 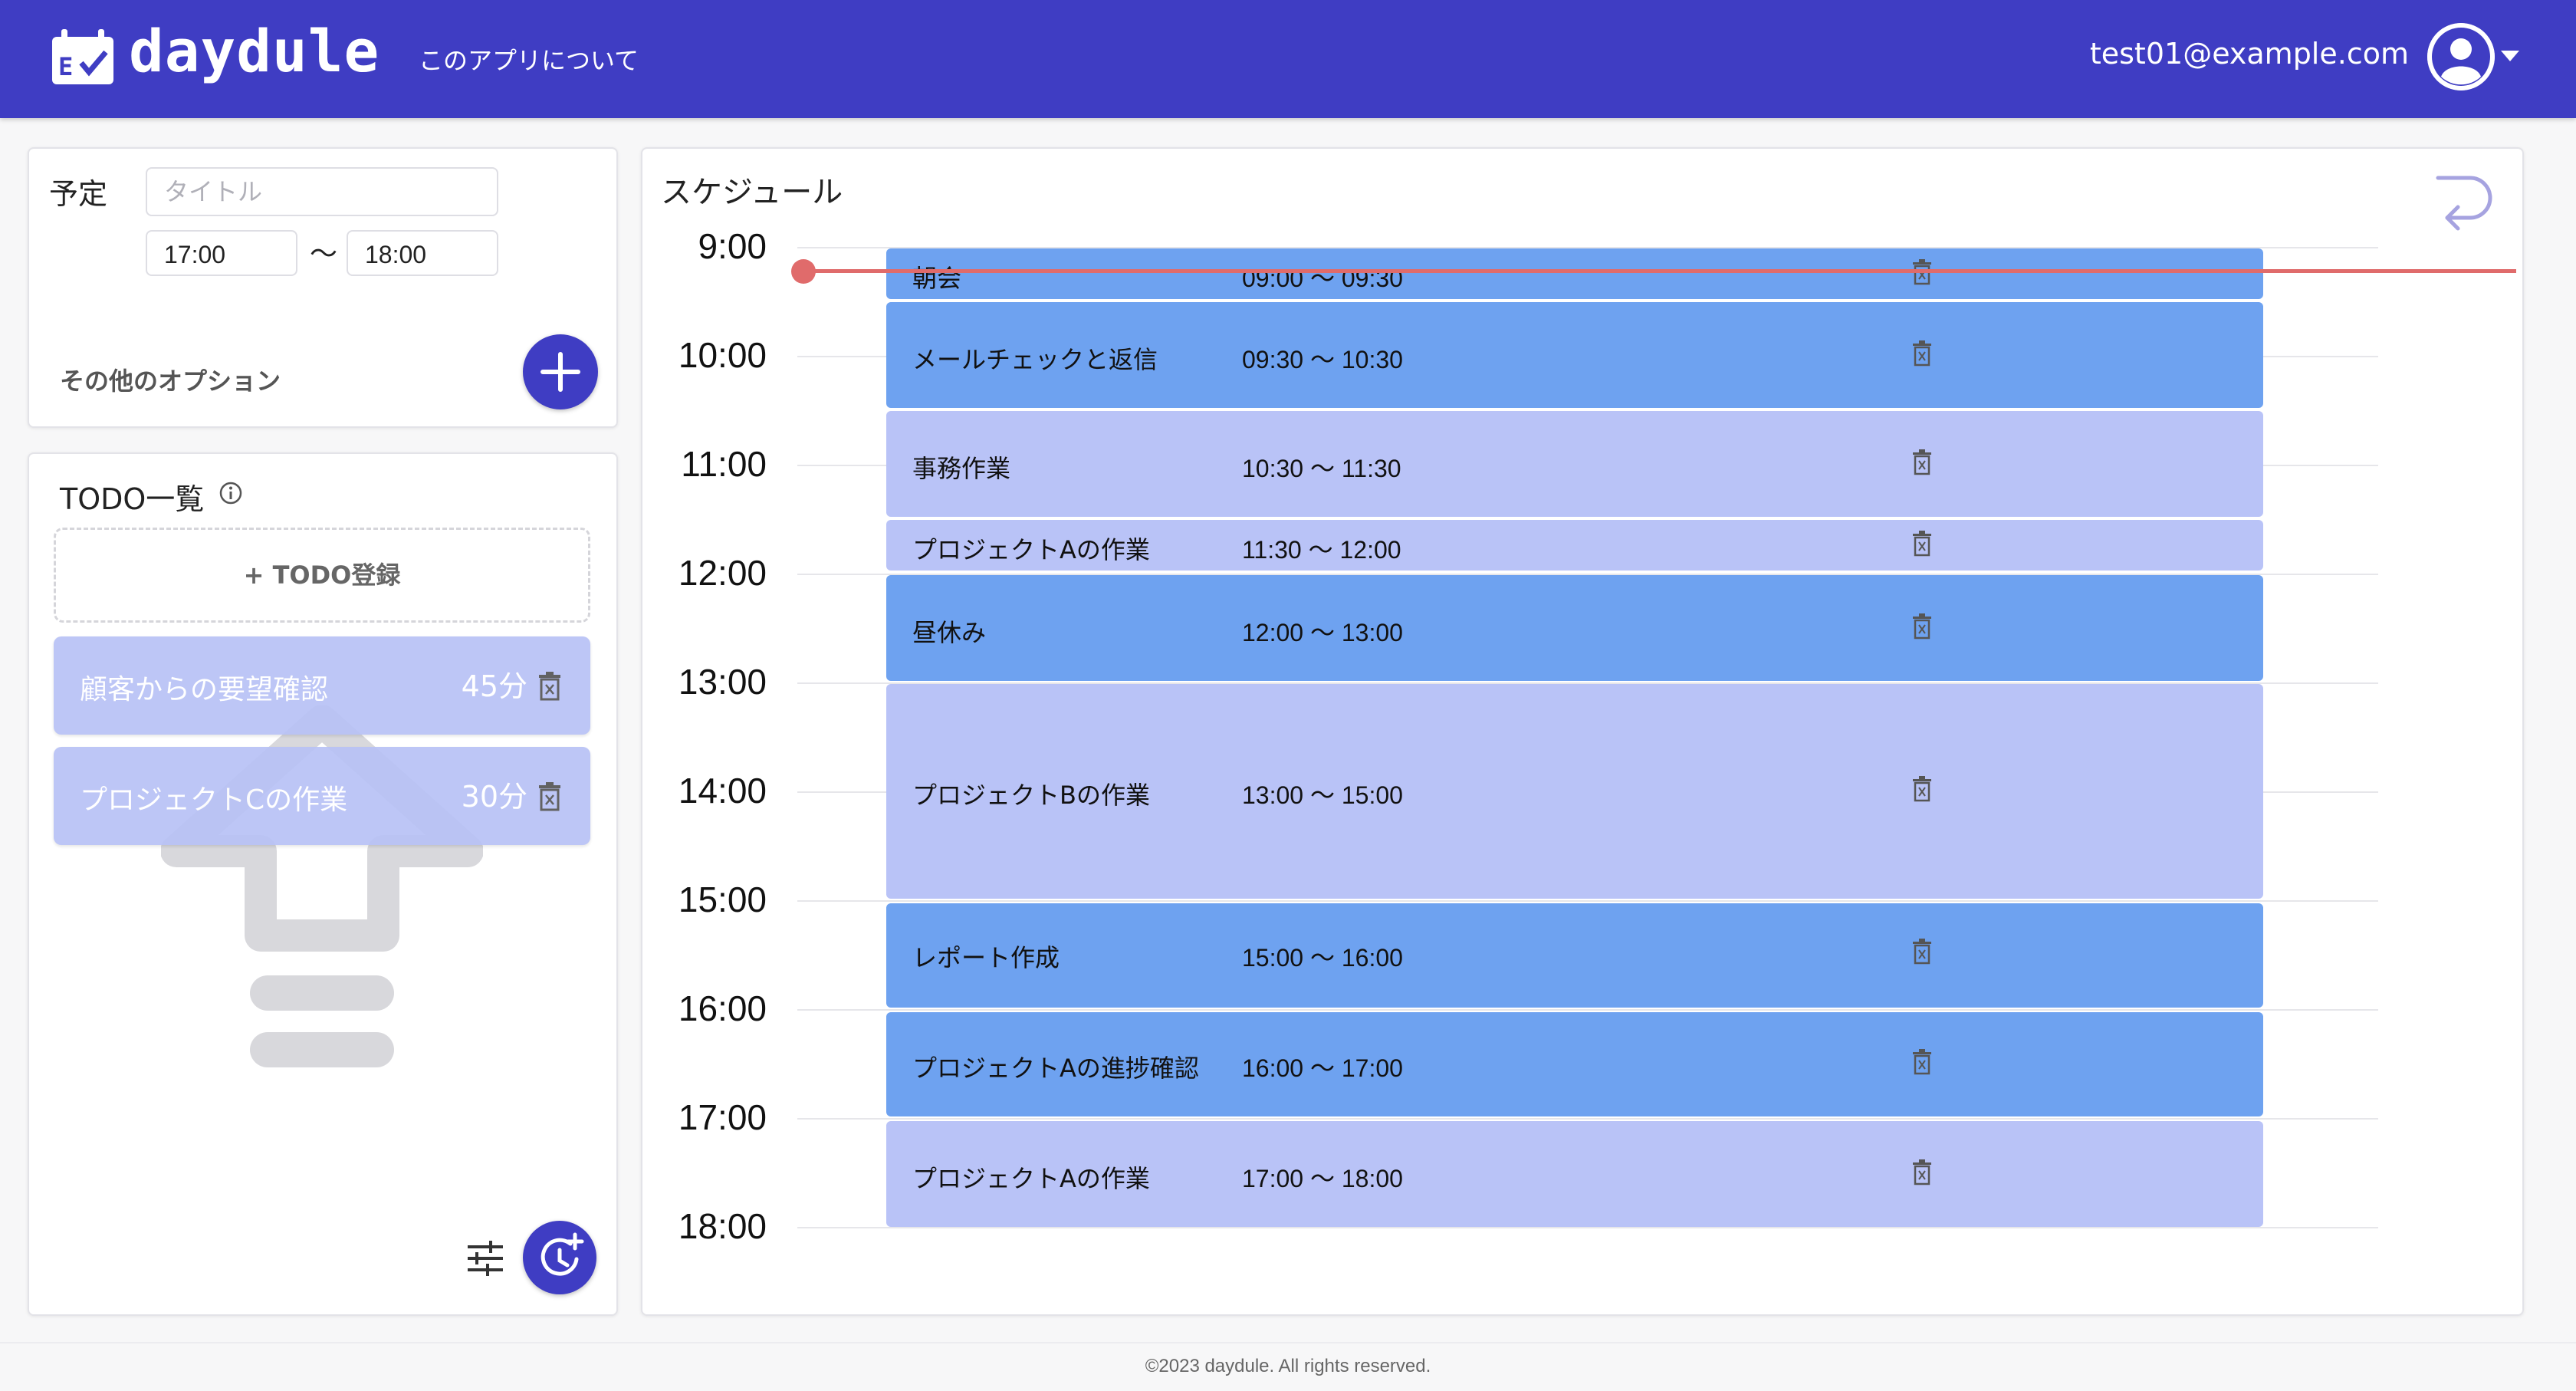 I want to click on hour-label: 13:00, so click(x=723, y=682).